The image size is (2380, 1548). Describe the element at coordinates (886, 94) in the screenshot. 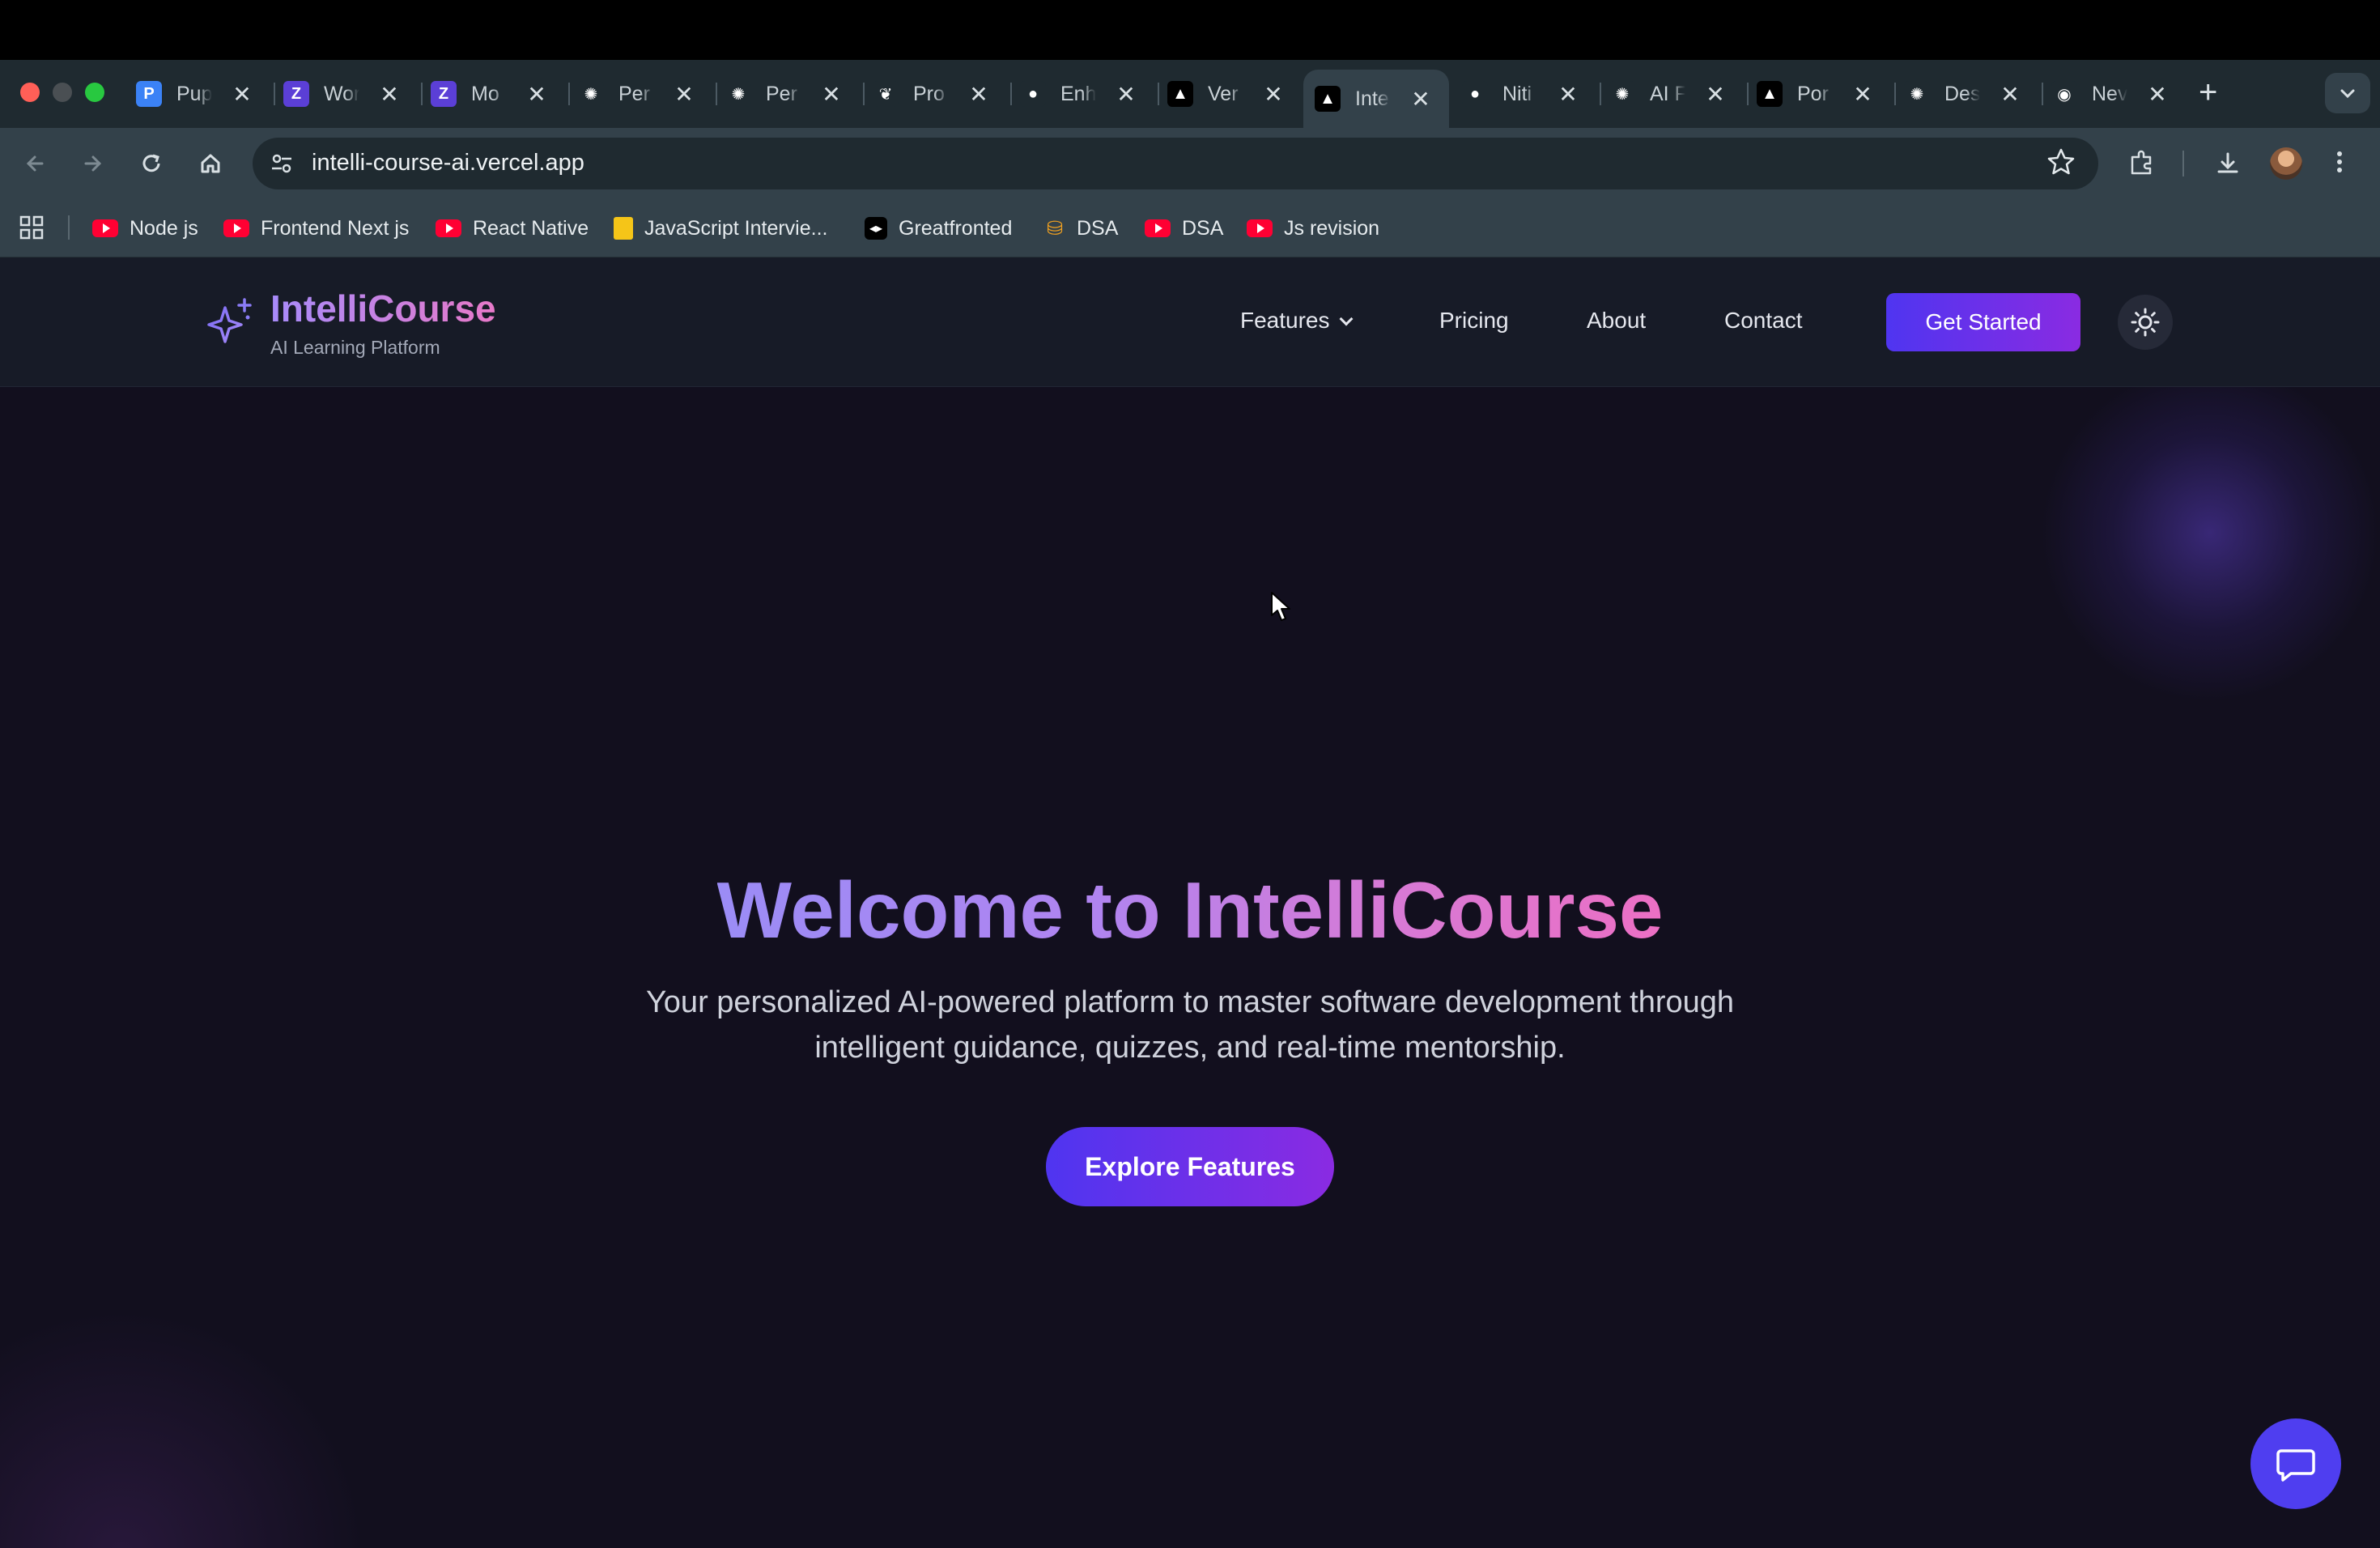

I see `leaf-icon: ❦` at that location.